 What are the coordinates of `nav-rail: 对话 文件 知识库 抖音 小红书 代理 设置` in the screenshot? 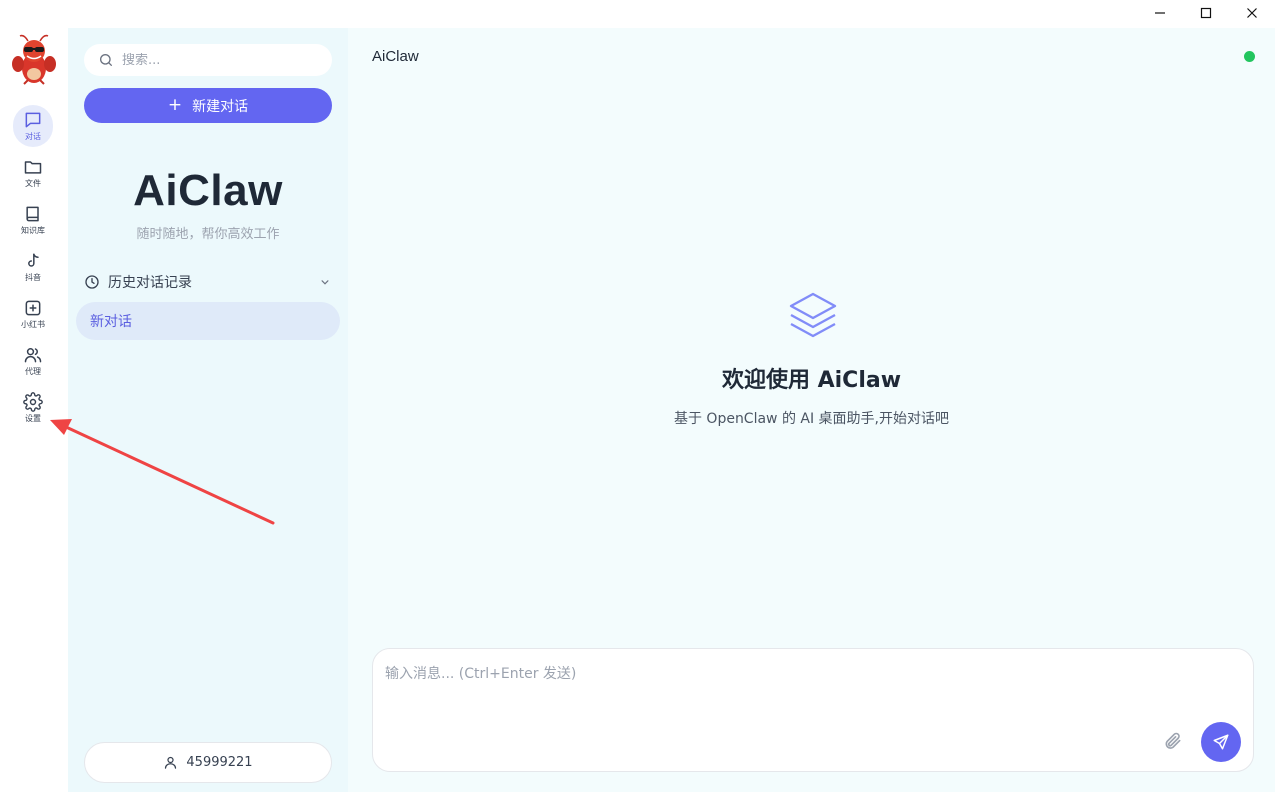 It's located at (34, 396).